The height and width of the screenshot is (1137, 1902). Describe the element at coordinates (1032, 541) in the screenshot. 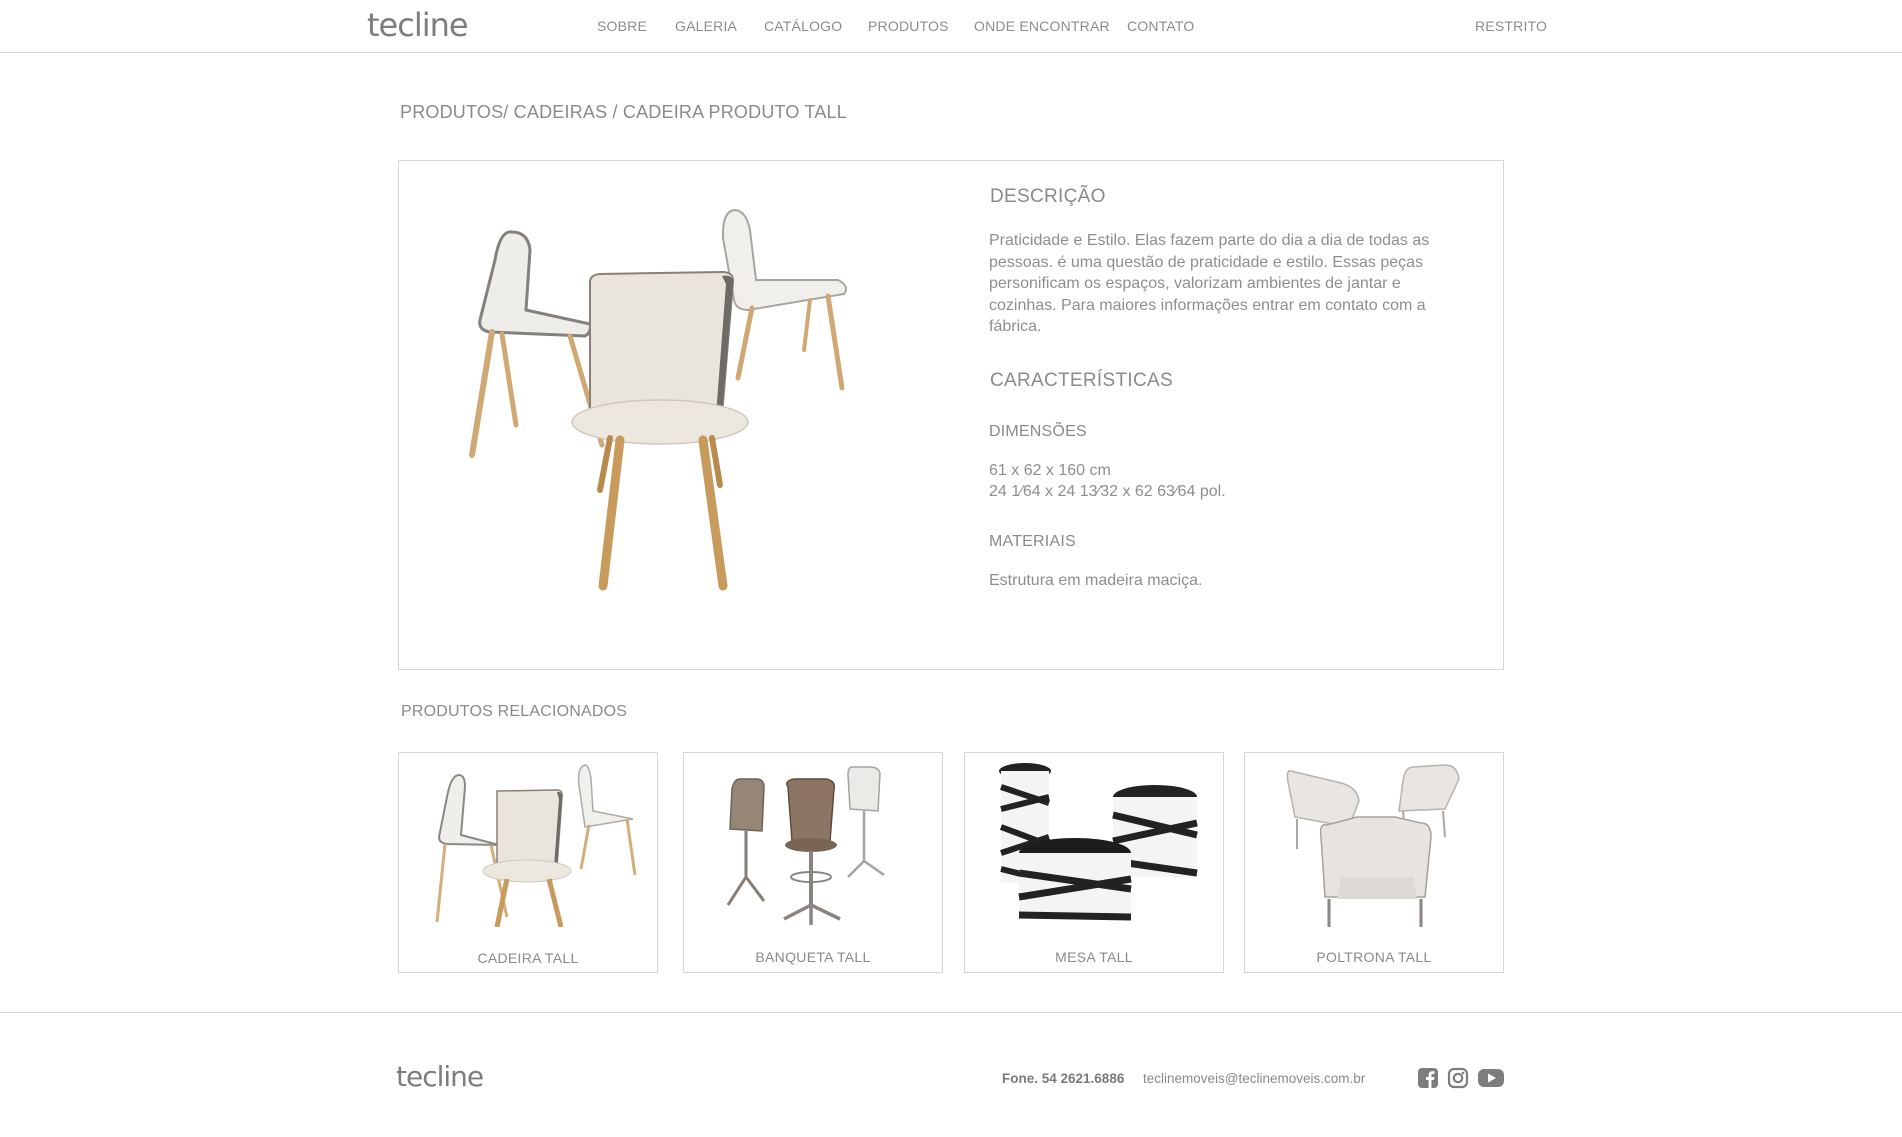

I see `materials-title: MATERIAIS` at that location.